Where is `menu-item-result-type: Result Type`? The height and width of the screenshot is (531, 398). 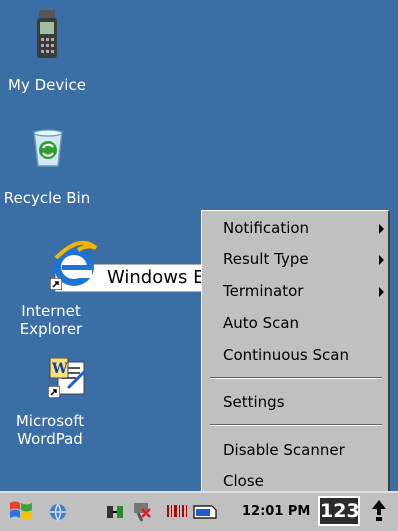 menu-item-result-type: Result Type is located at coordinates (295, 260).